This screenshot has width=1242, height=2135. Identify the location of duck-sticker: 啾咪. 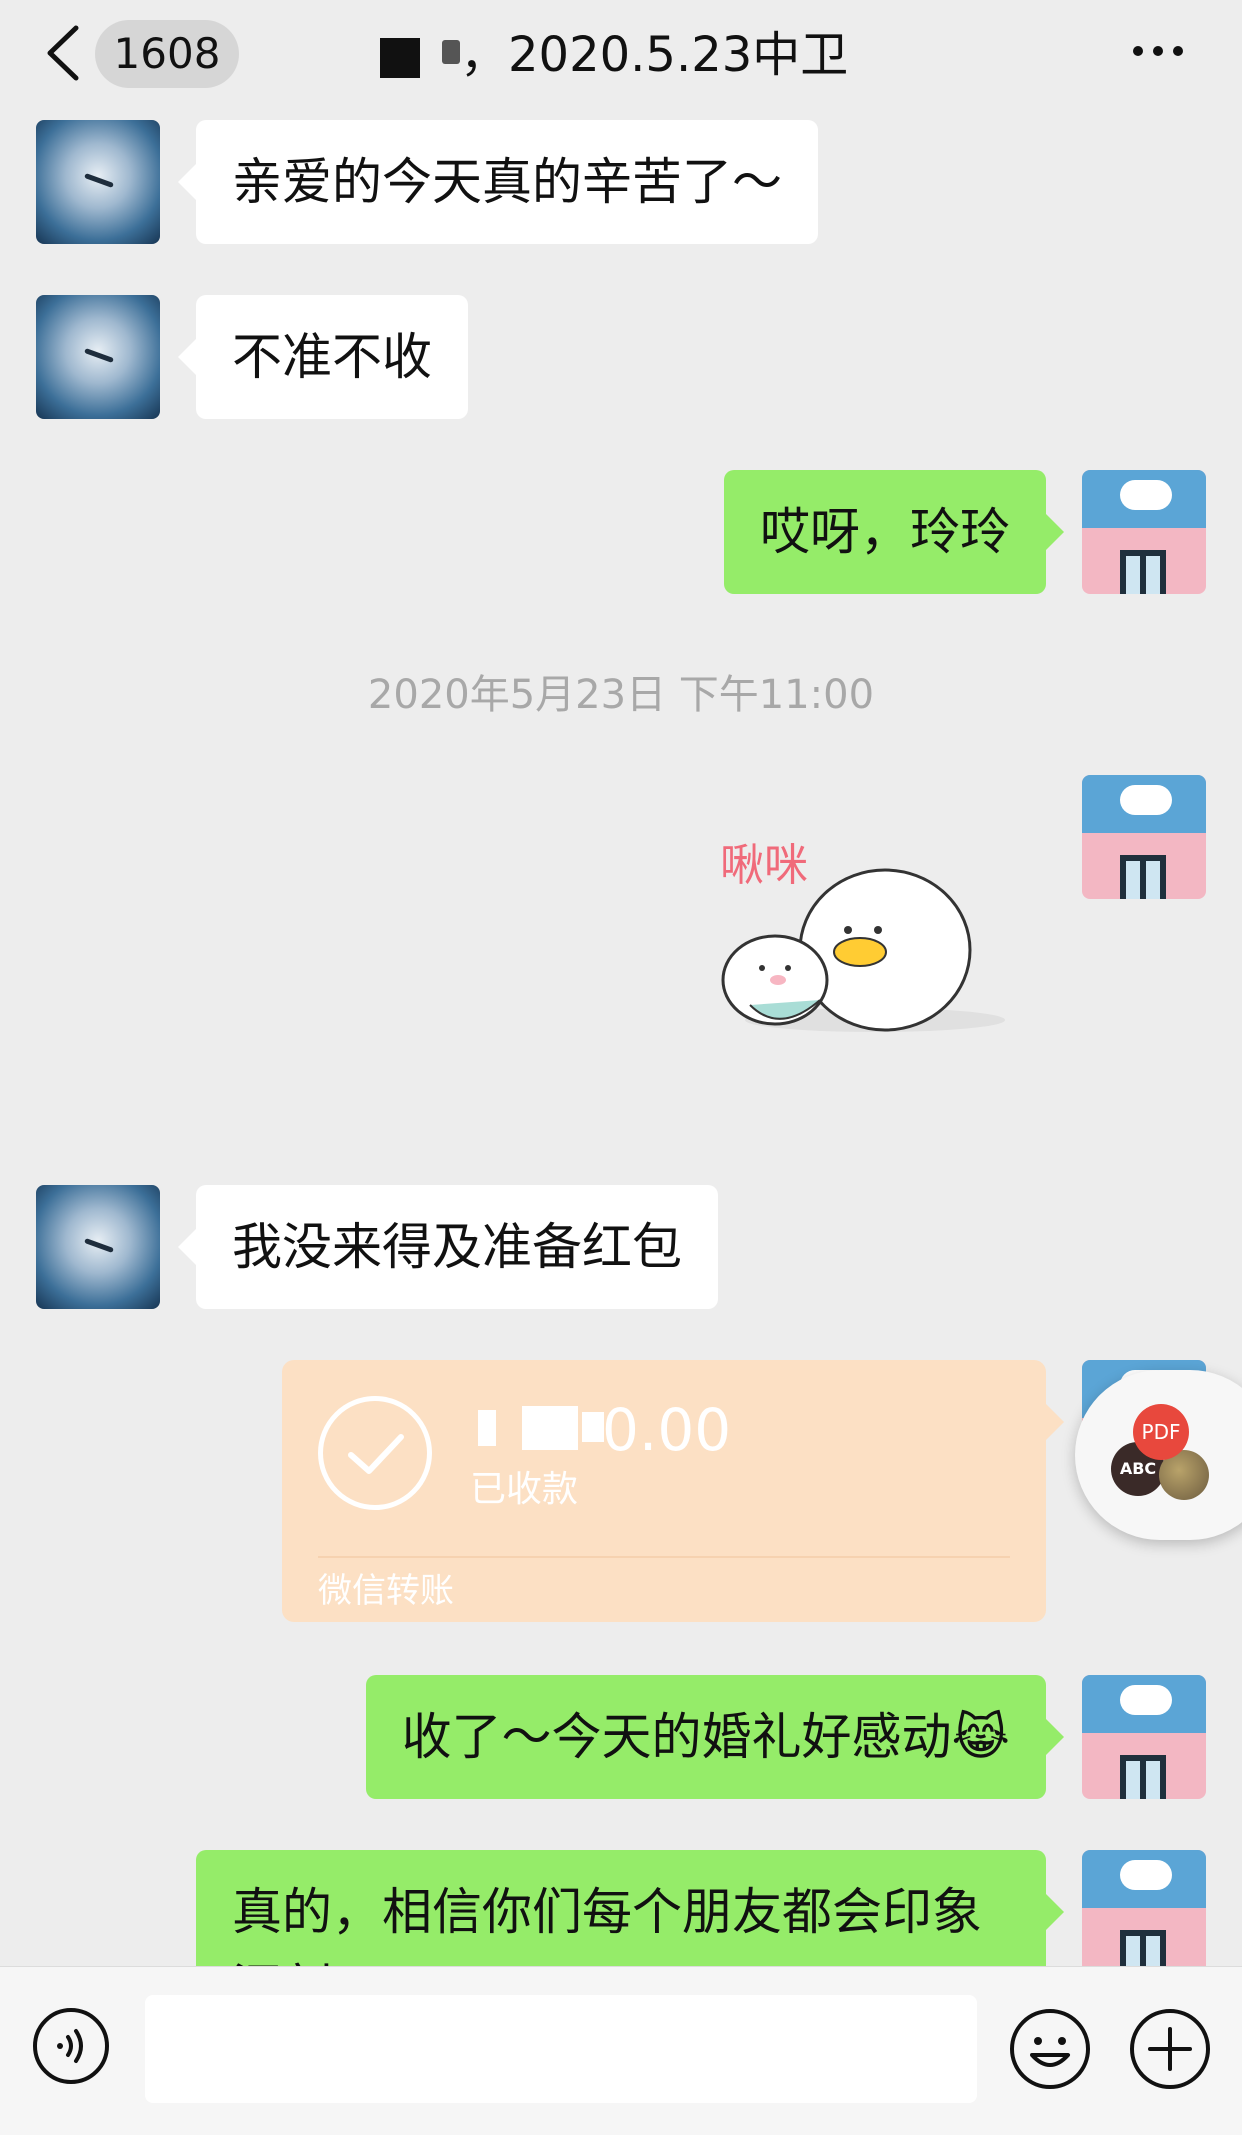
(860, 960).